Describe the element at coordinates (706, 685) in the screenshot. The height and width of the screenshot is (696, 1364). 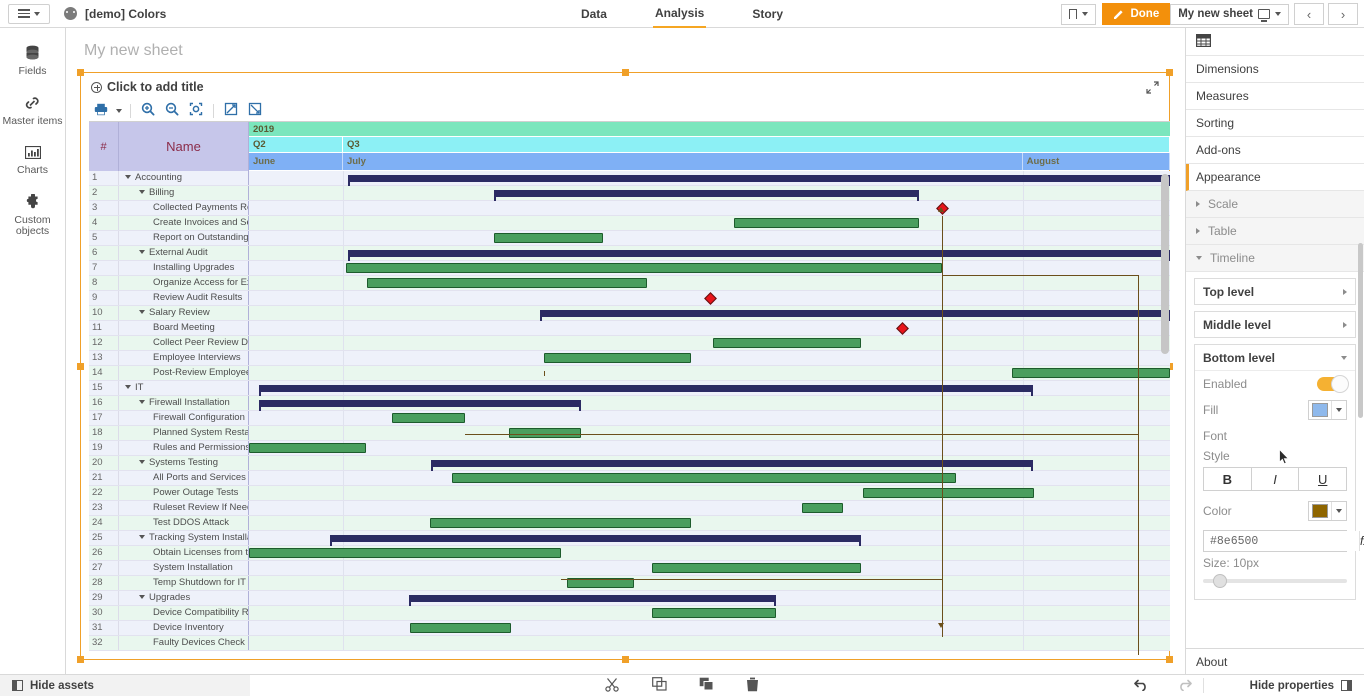
I see `paste-button` at that location.